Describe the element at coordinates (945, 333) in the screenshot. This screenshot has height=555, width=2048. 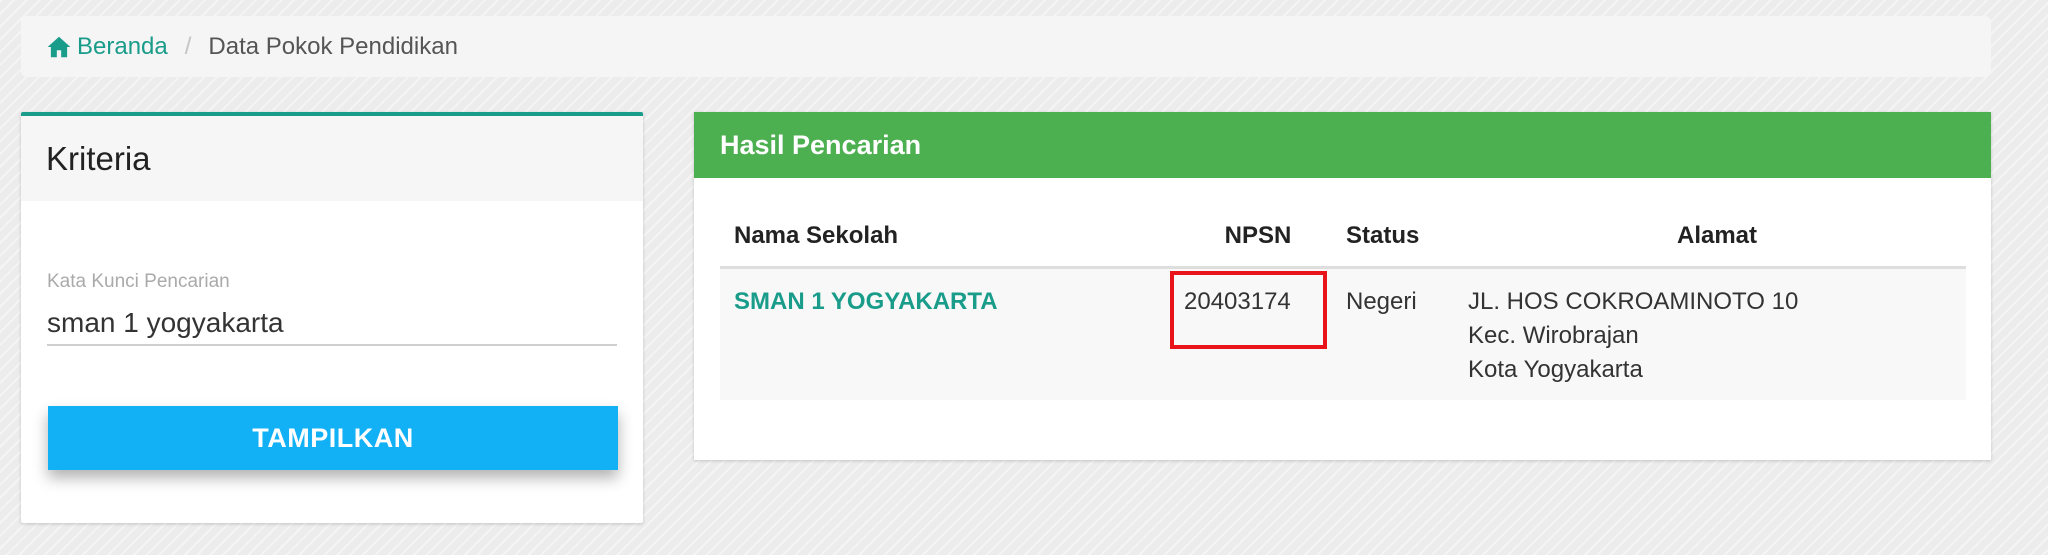
I see `cell-school-name: SMAN 1 YOGYAKARTA` at that location.